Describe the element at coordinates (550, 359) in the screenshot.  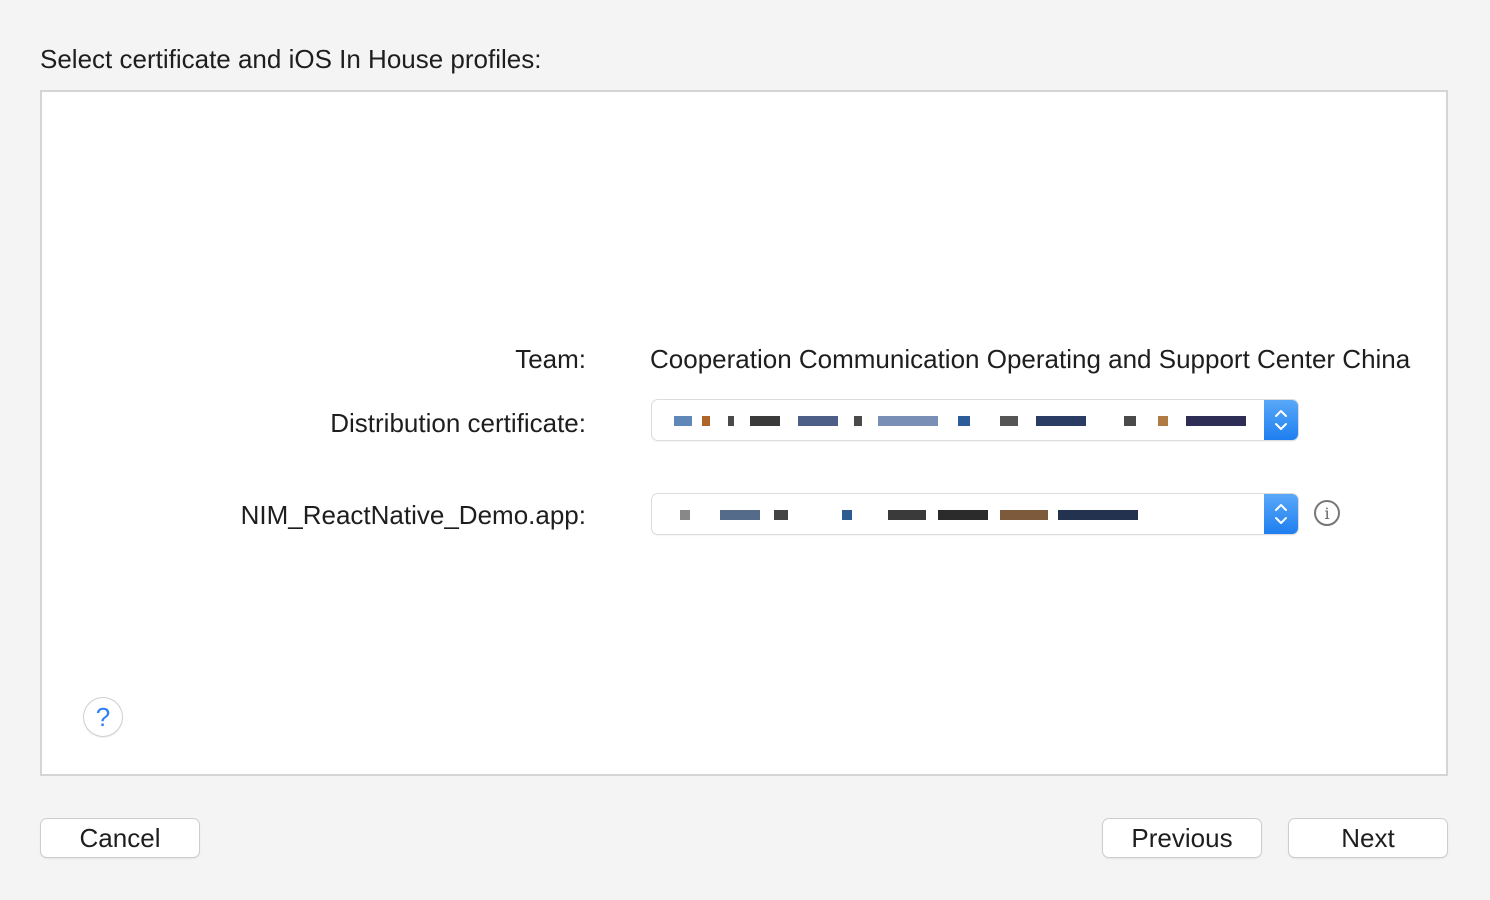
I see `team-label: Team:` at that location.